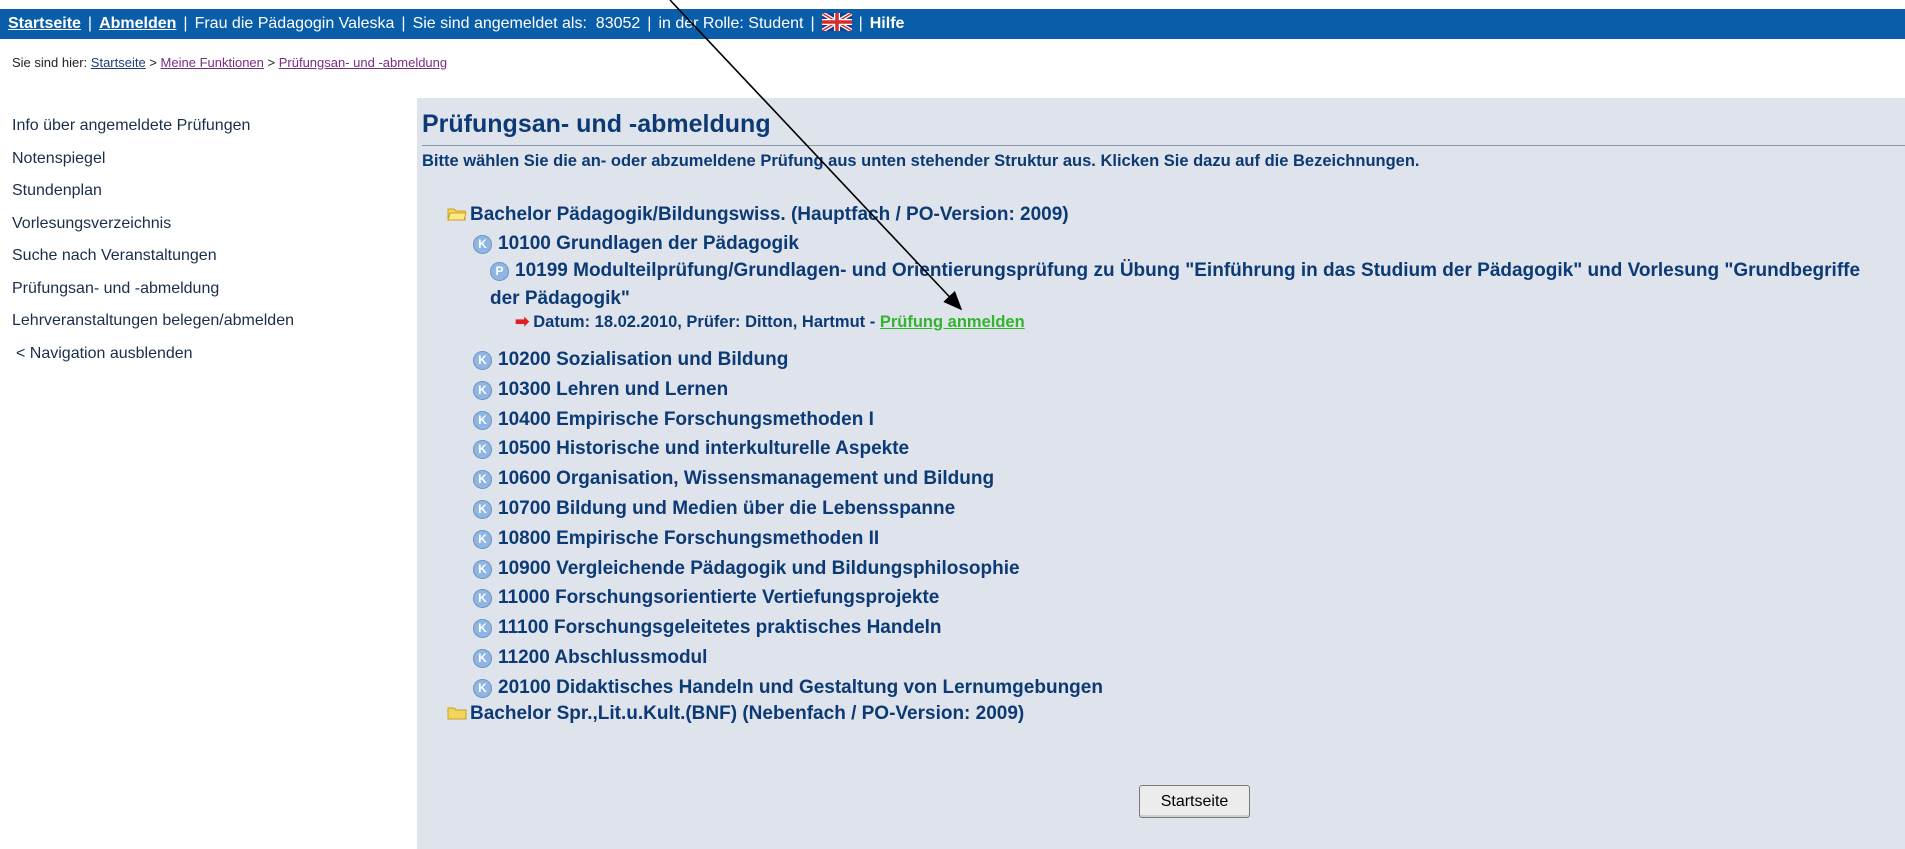 The height and width of the screenshot is (849, 1905). I want to click on breadcrumb-prefix: Sie sind hier:, so click(50, 62).